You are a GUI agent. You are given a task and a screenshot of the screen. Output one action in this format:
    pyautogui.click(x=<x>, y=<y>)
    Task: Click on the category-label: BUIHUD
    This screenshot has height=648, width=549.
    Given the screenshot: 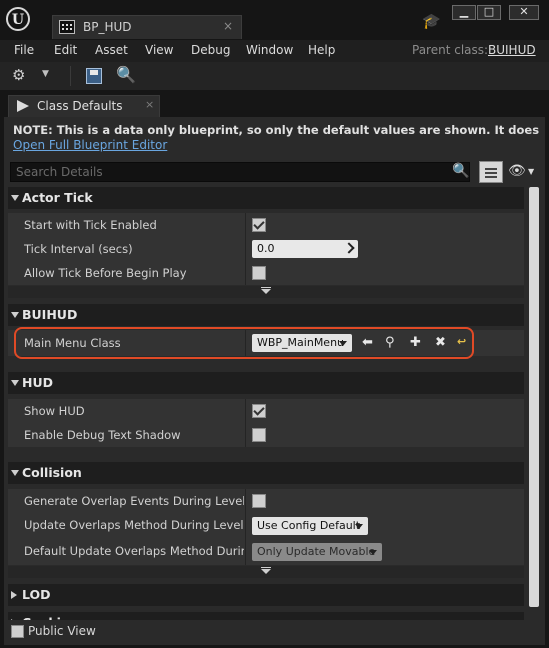 What is the action you would take?
    pyautogui.click(x=50, y=314)
    